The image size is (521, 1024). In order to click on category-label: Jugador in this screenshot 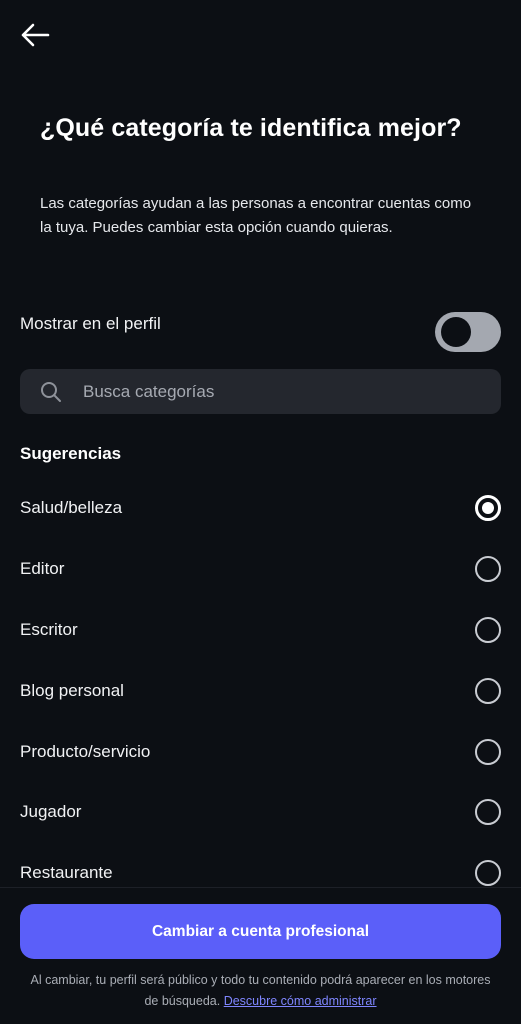, I will do `click(51, 812)`.